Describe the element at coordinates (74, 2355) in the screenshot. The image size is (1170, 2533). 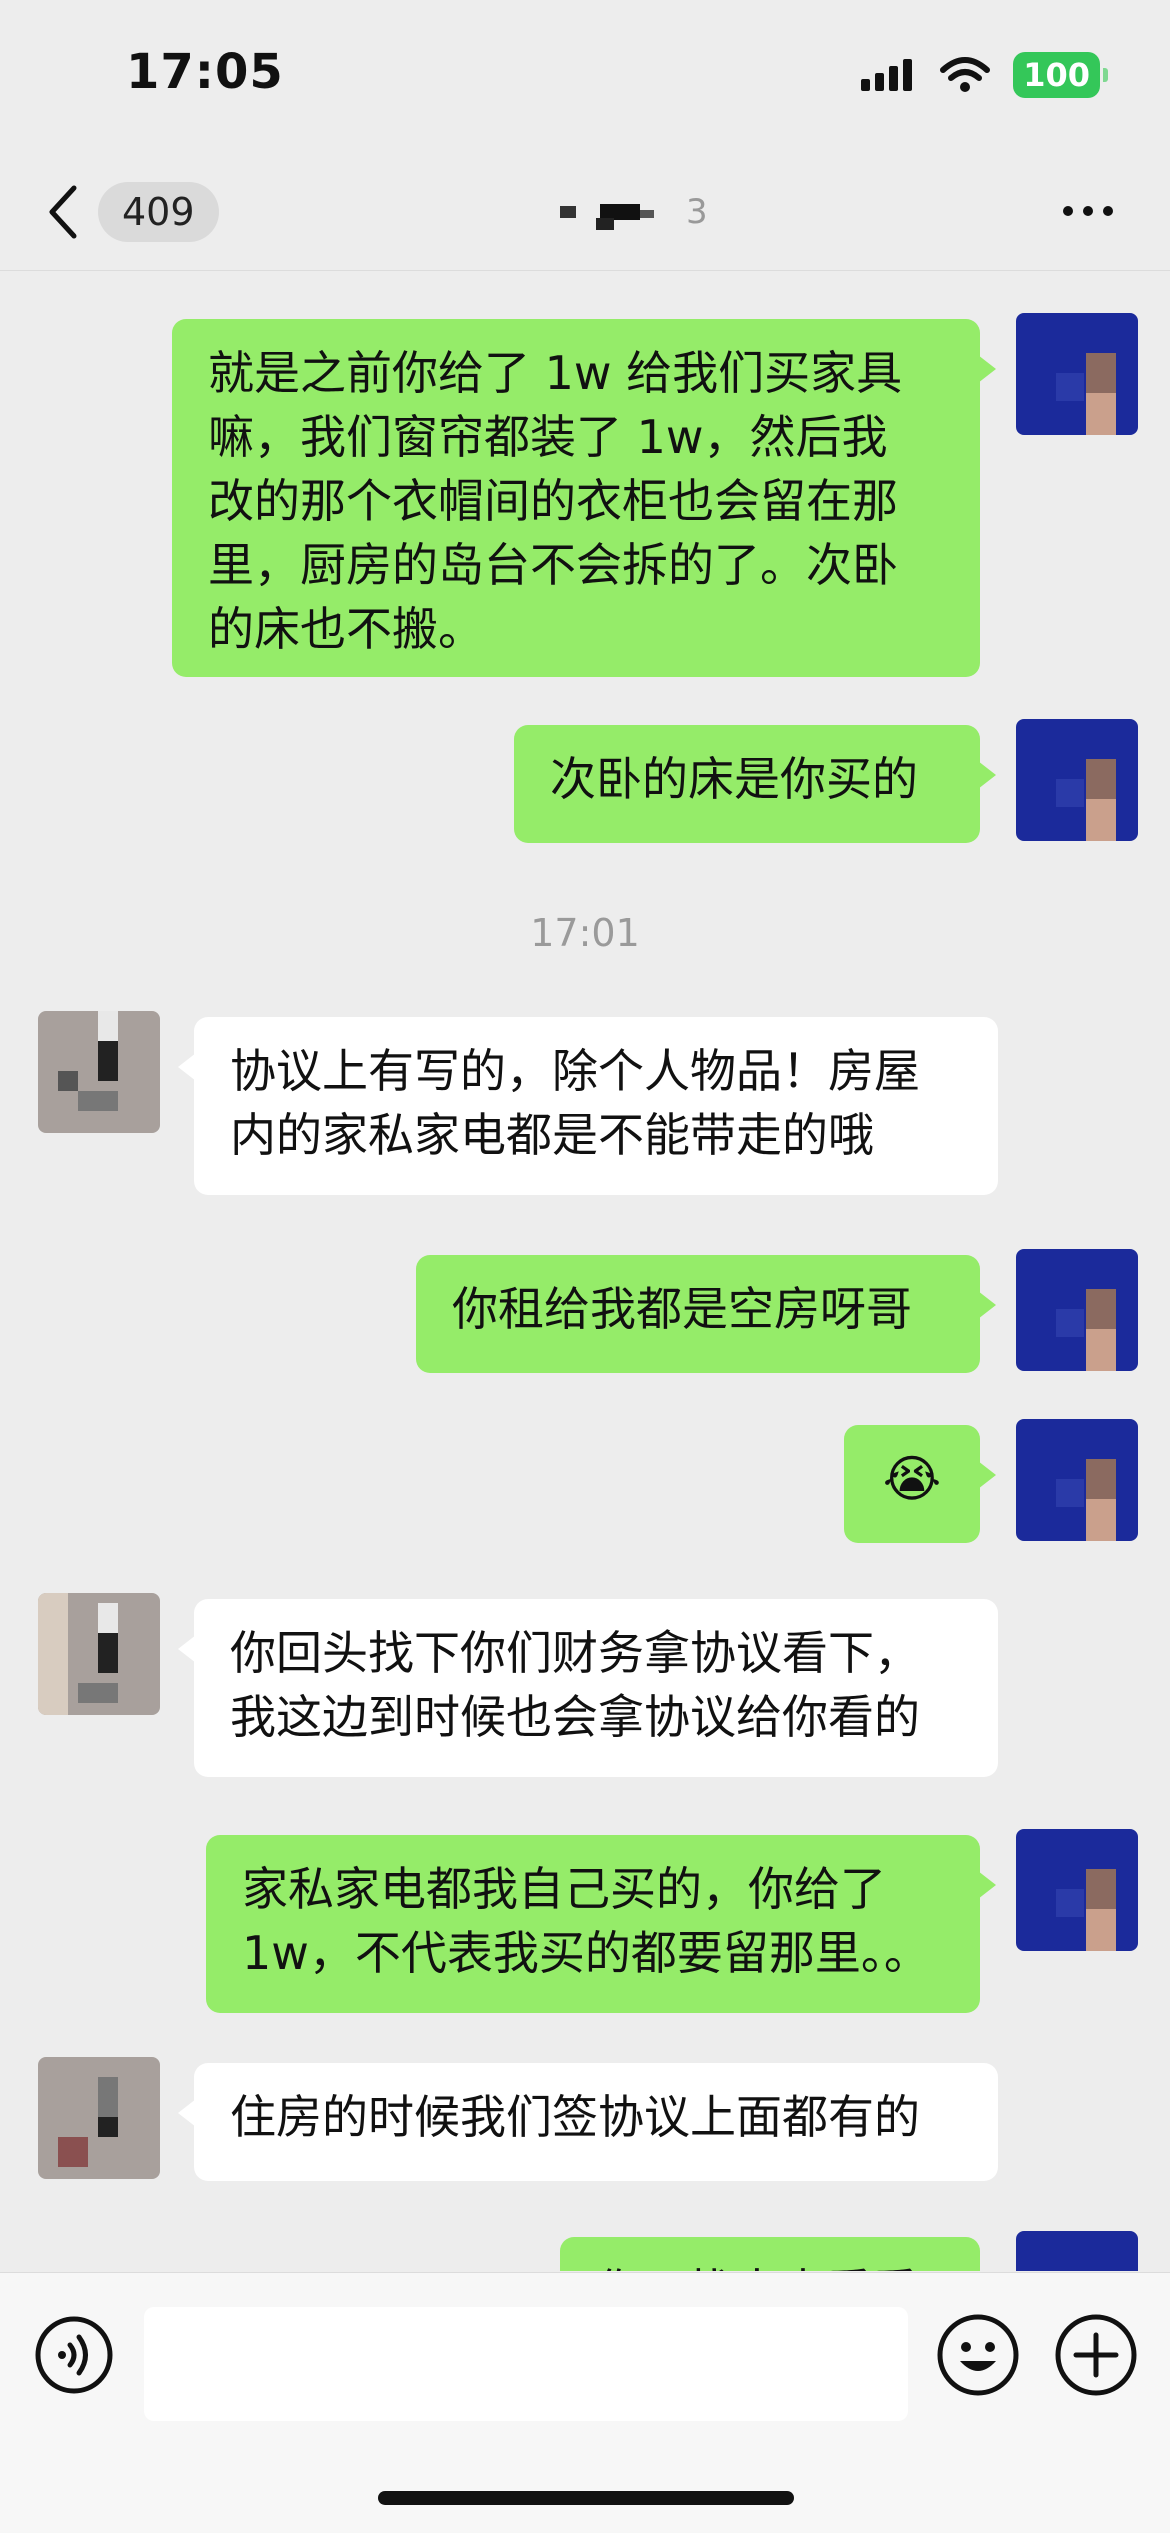
I see `voice-icon` at that location.